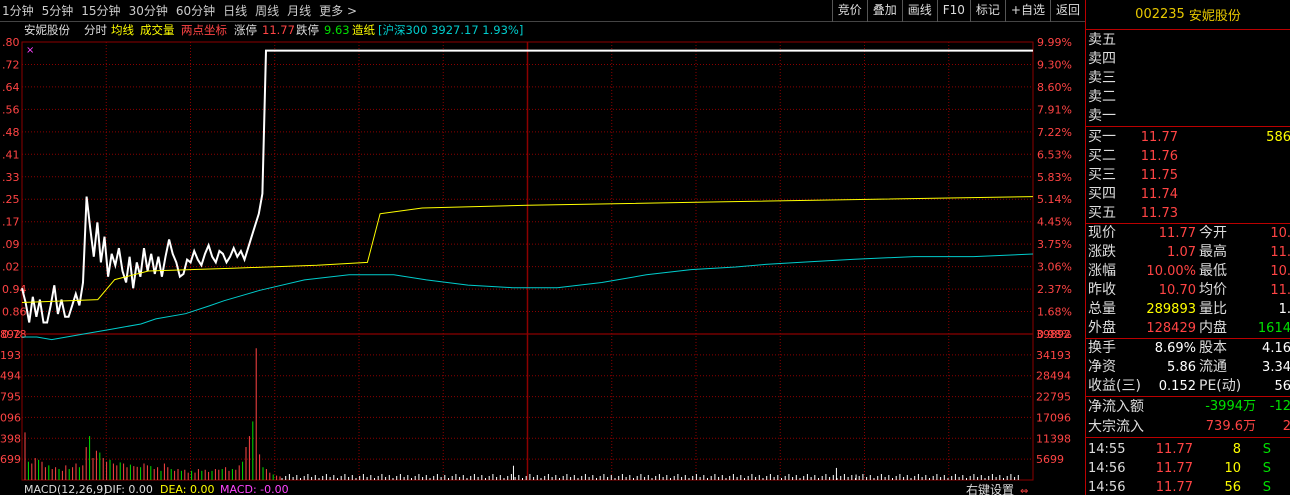 Image resolution: width=1290 pixels, height=495 pixels. Describe the element at coordinates (11, 42) in the screenshot. I see `price-tick-left: .80` at that location.